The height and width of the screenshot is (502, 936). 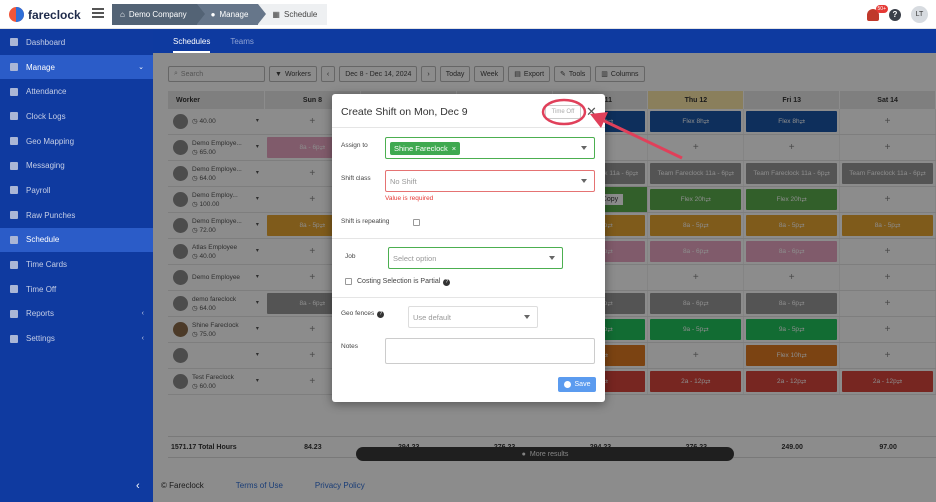 What do you see at coordinates (14, 338) in the screenshot?
I see `gear-icon` at bounding box center [14, 338].